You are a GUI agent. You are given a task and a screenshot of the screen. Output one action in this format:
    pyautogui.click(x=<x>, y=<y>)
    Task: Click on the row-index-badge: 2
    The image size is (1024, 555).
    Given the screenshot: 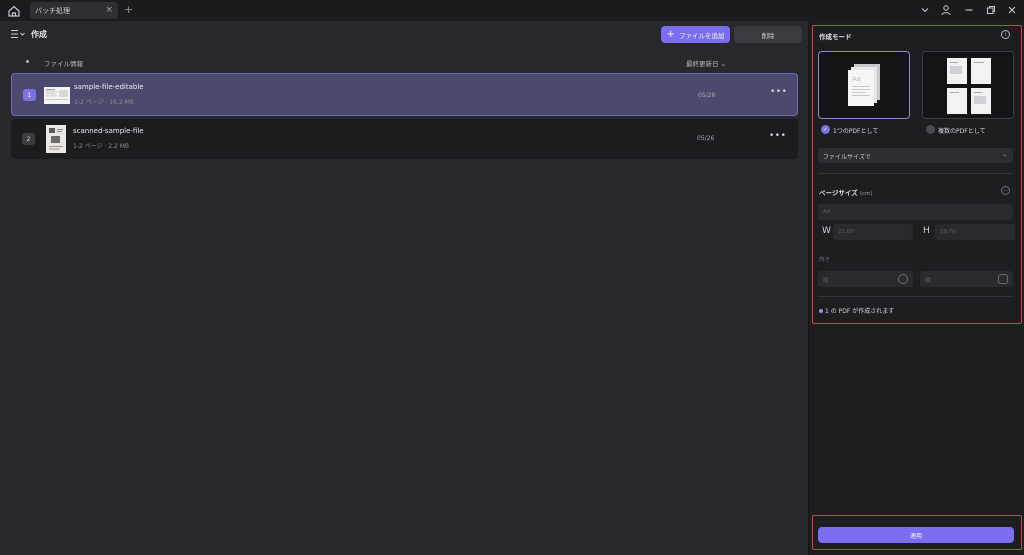 What is the action you would take?
    pyautogui.click(x=28, y=139)
    